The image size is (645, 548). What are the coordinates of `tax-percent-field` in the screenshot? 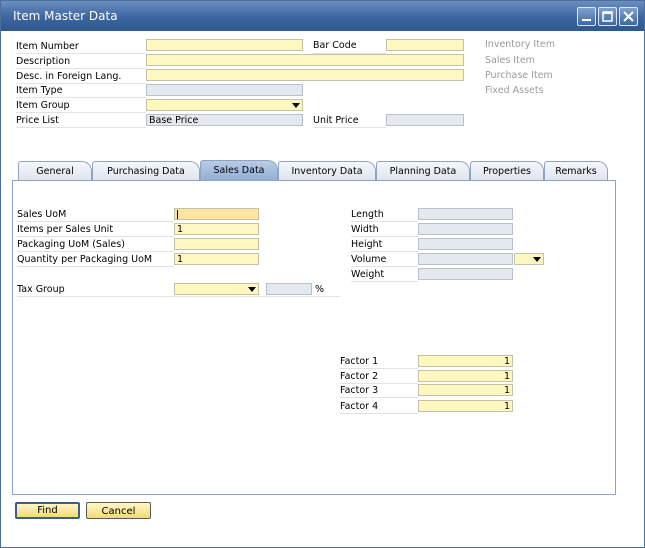 It's located at (289, 289).